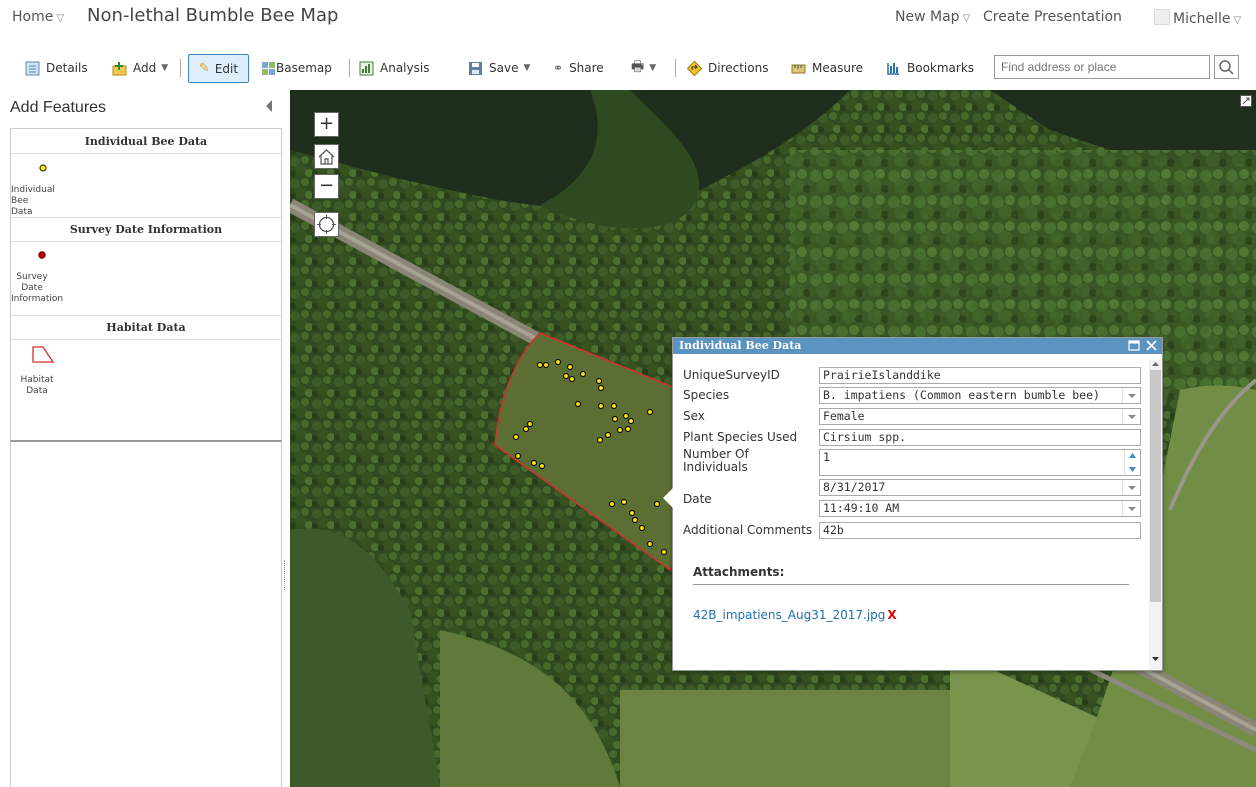 The image size is (1256, 787). What do you see at coordinates (638, 67) in the screenshot?
I see `printer-icon: 🖶` at bounding box center [638, 67].